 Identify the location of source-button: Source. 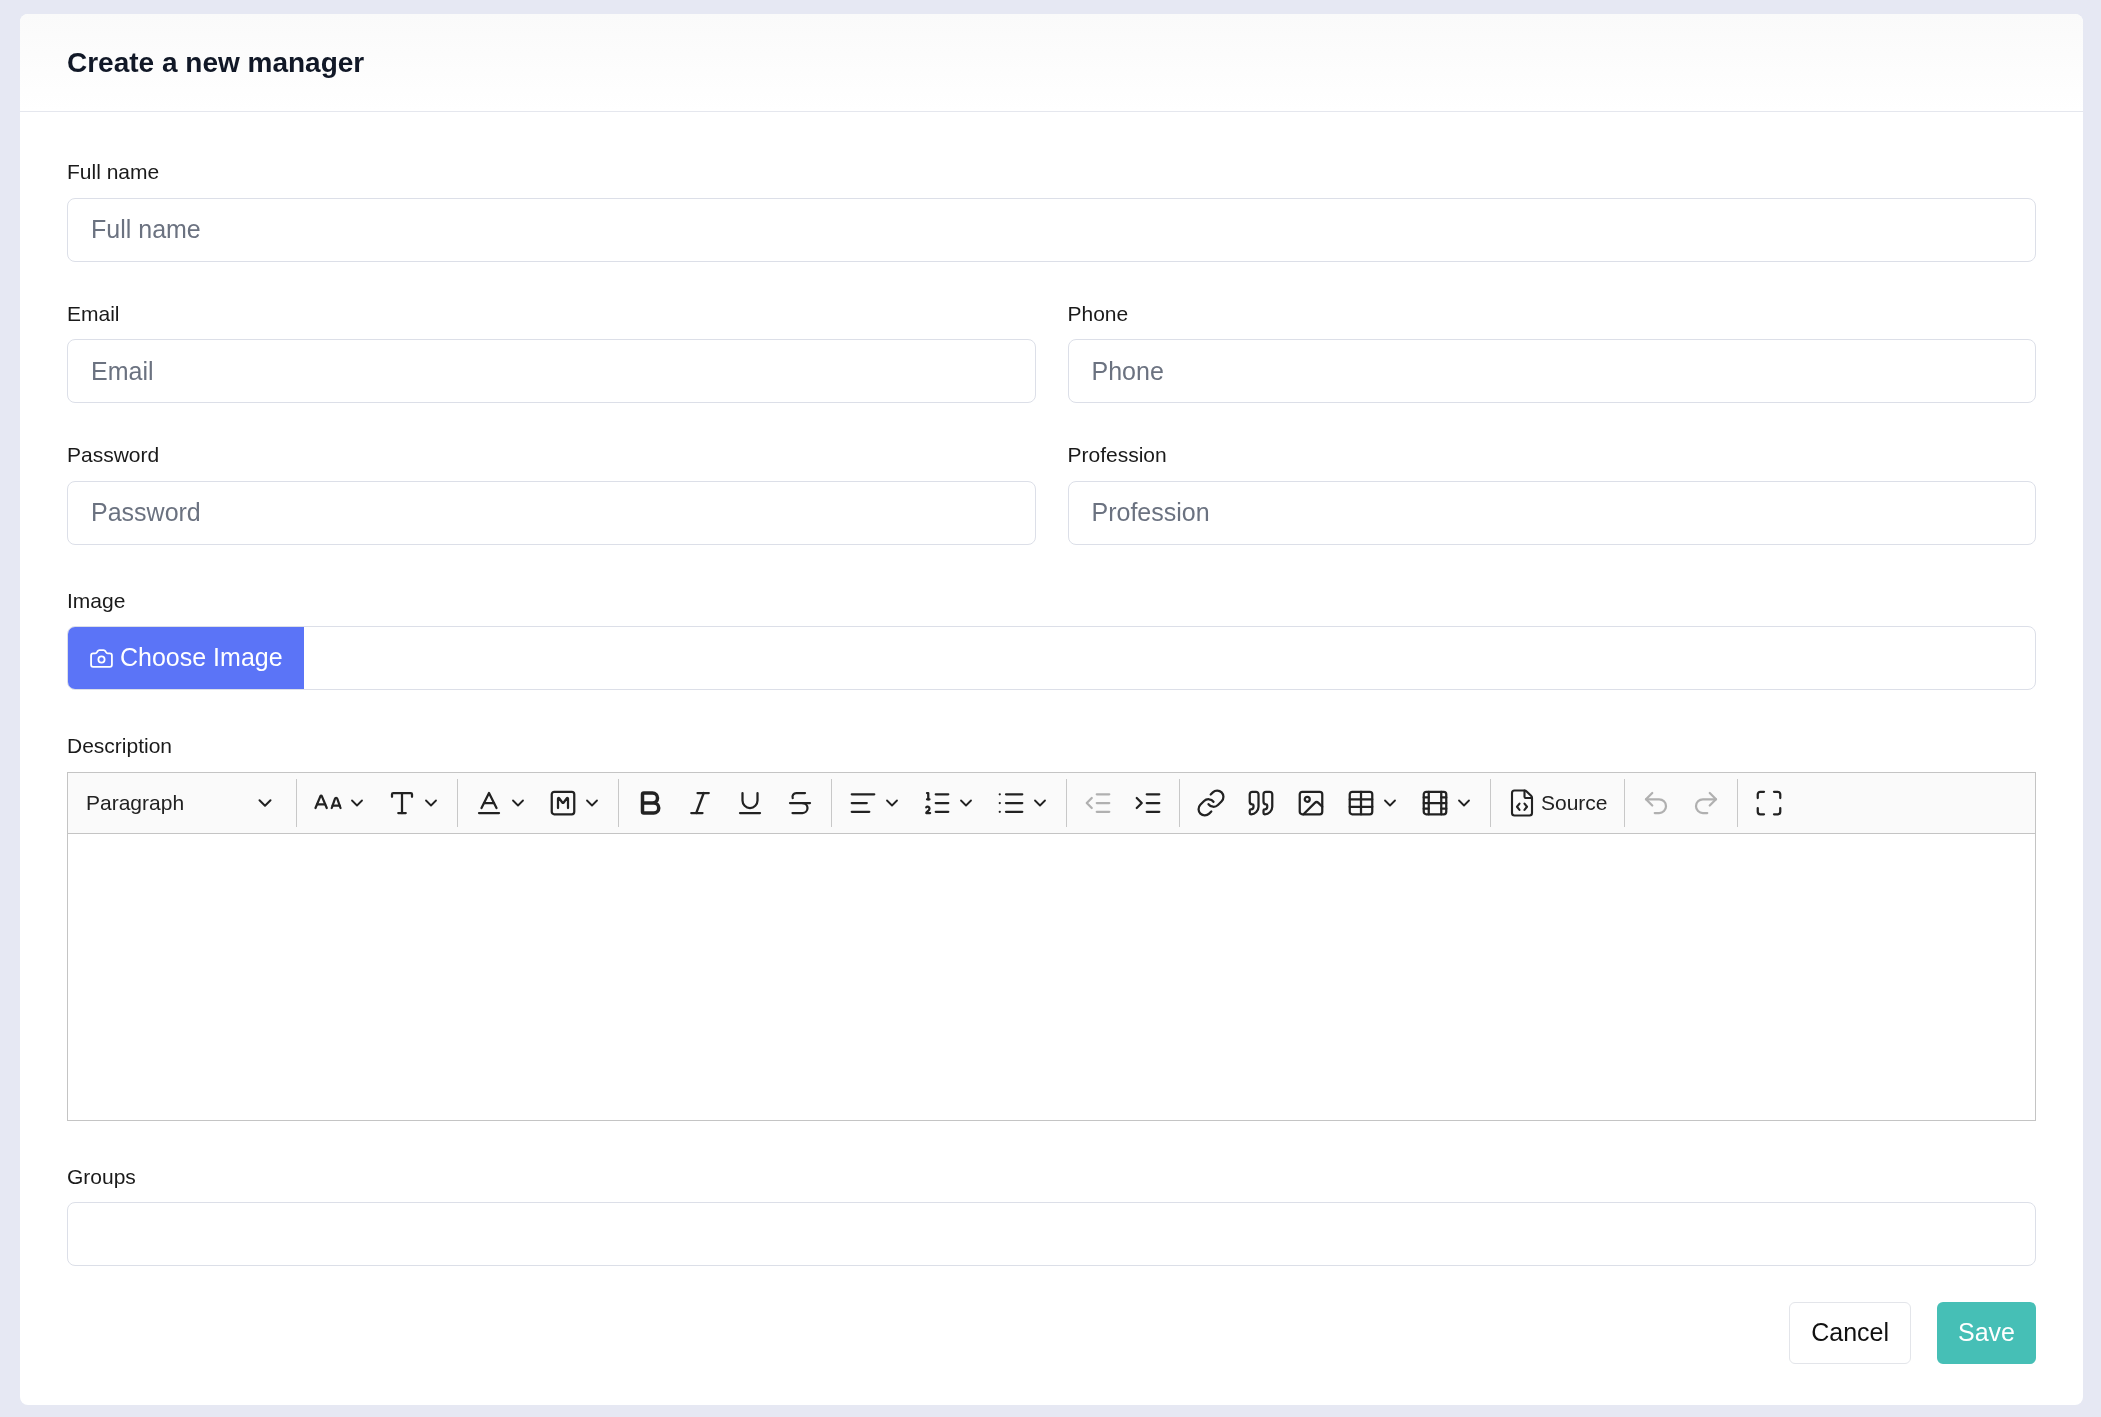
(1557, 802).